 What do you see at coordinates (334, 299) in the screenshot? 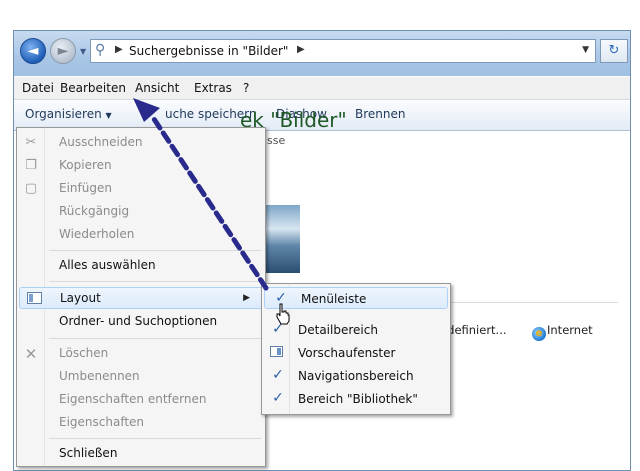
I see `submenu-item-label: Menüleiste` at bounding box center [334, 299].